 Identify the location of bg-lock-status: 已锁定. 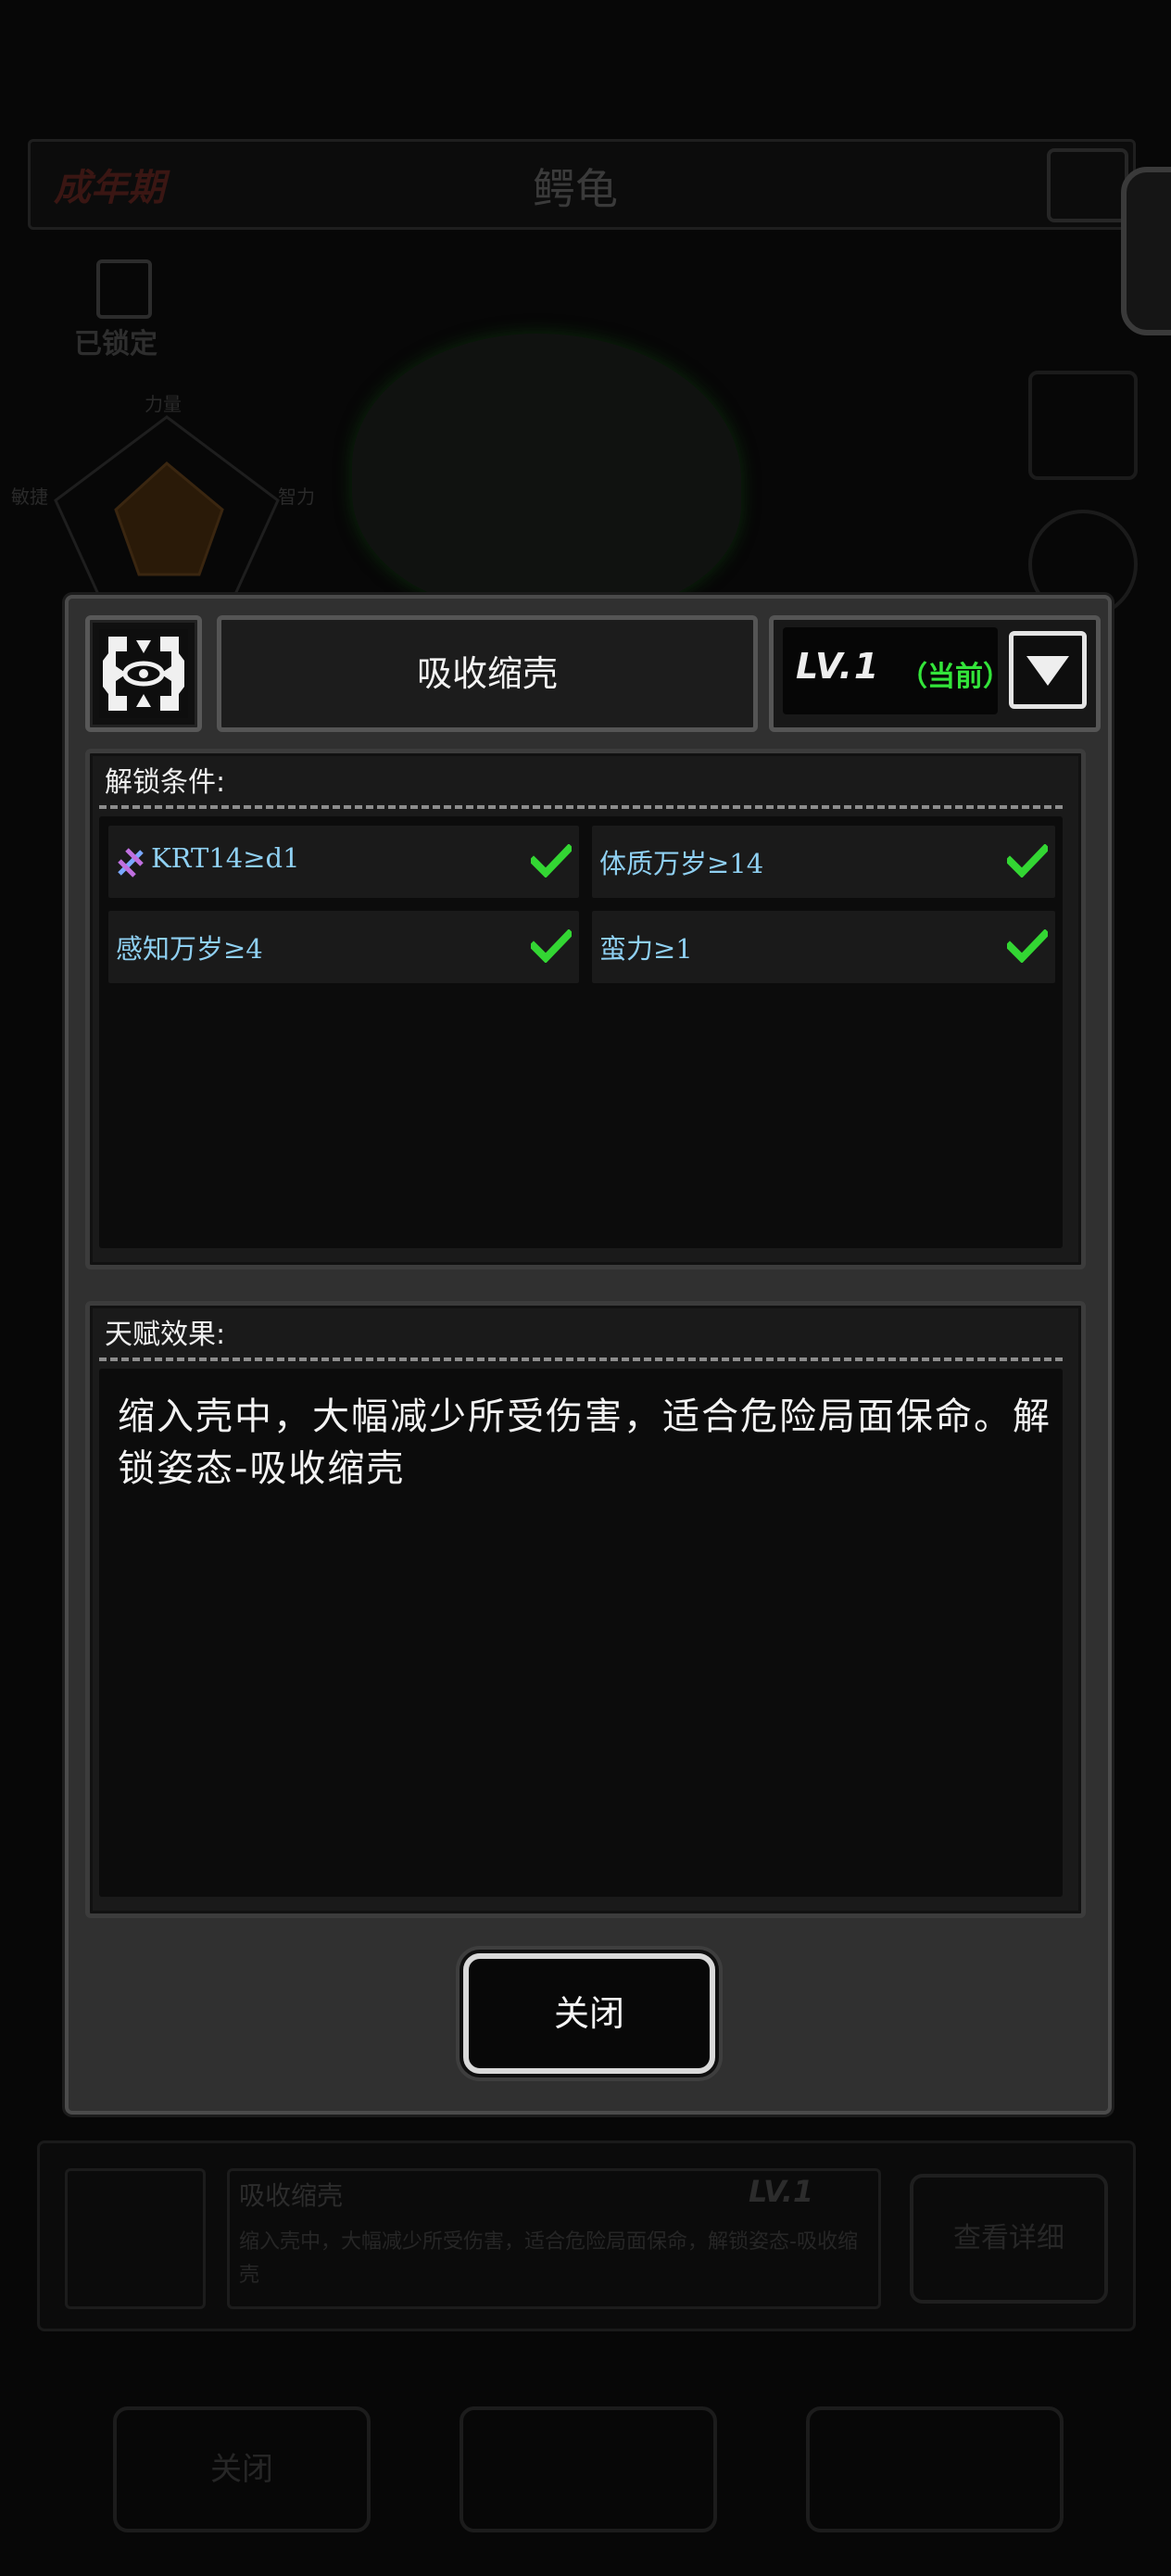
(116, 344).